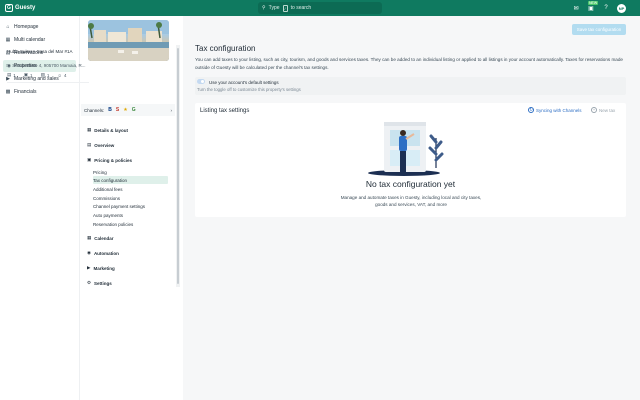 This screenshot has height=400, width=640. Describe the element at coordinates (621, 8) in the screenshot. I see `avatar: NP` at that location.